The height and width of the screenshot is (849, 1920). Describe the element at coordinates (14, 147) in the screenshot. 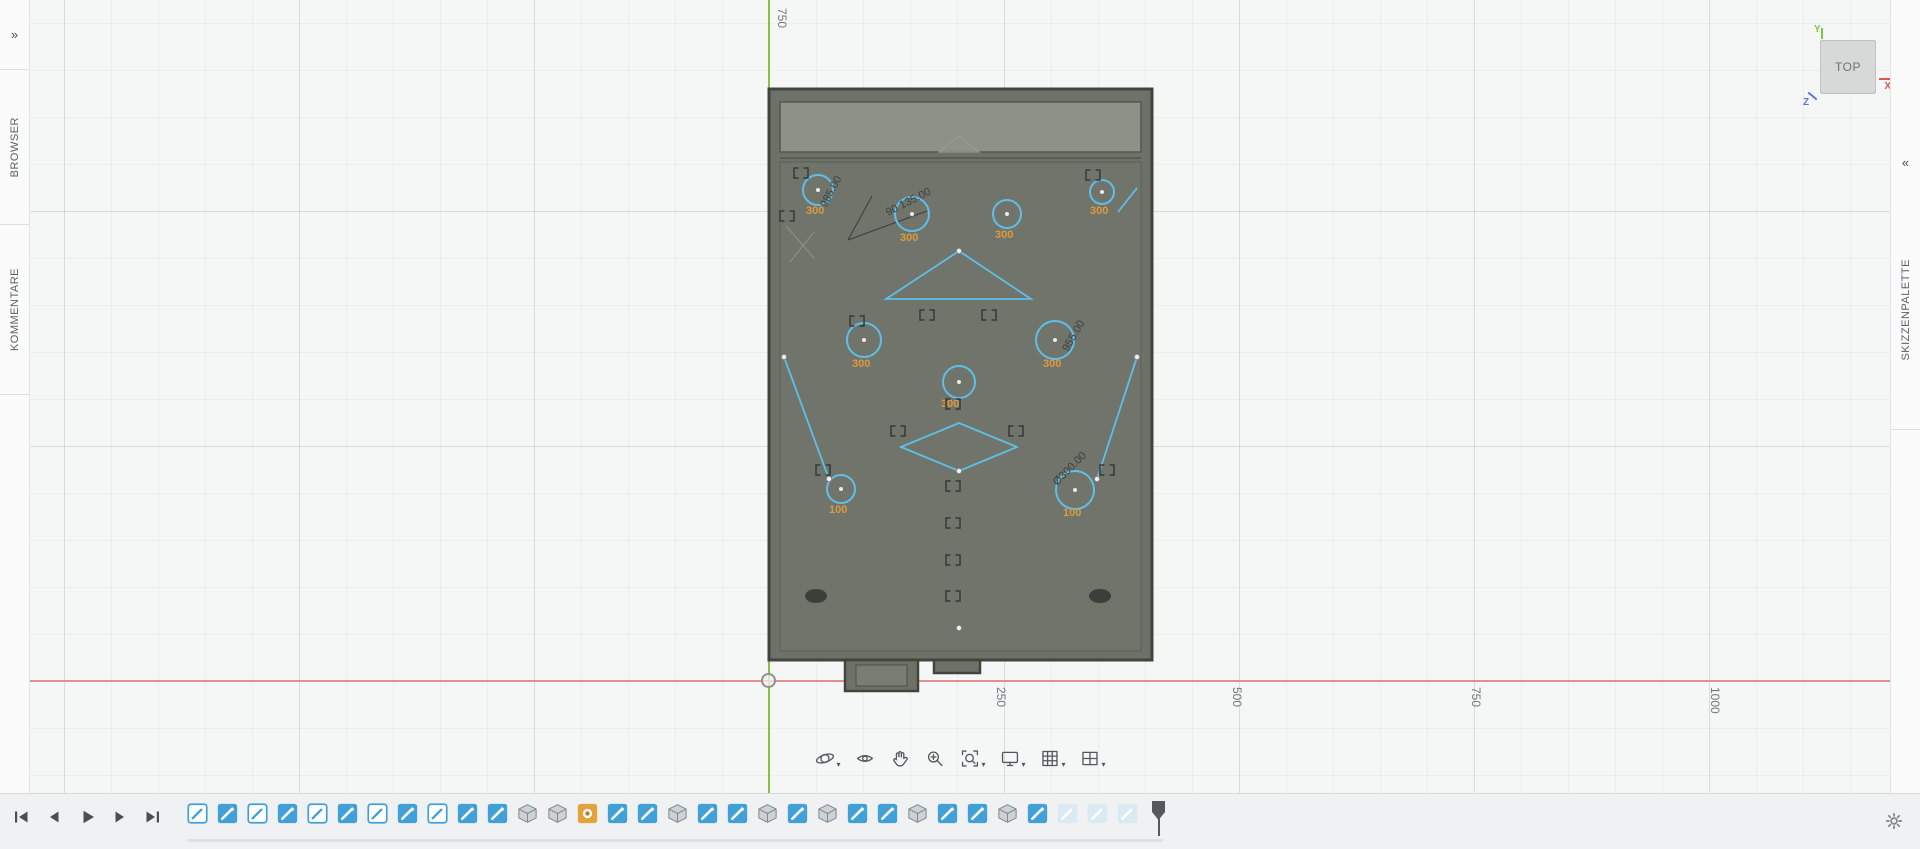

I see `sidebar-tab-browser: BROWSER` at that location.